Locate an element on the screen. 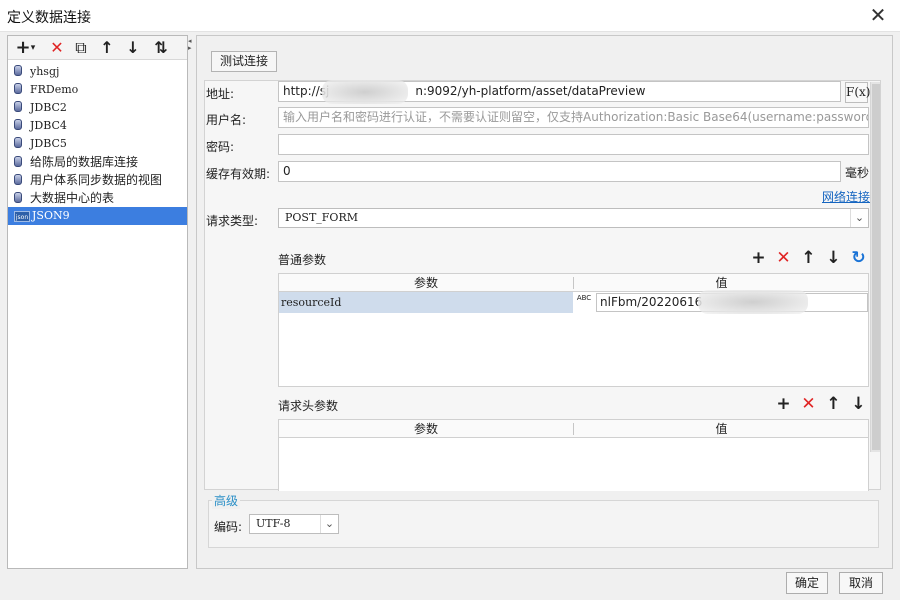  list-item: 给陈局的数据库连接 is located at coordinates (97, 162).